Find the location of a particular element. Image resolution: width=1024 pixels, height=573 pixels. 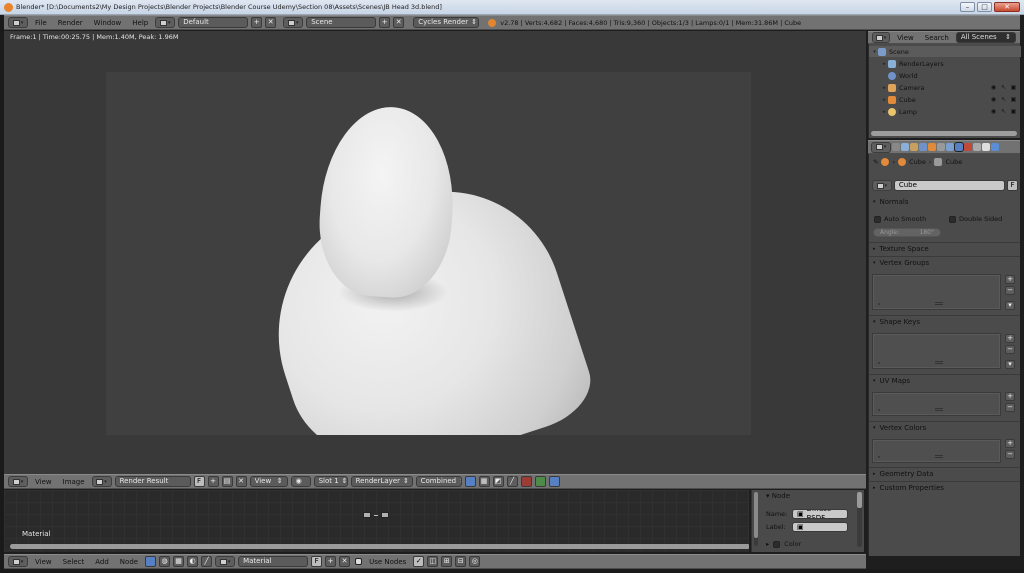

outliner-menu-search: Search is located at coordinates (937, 38).